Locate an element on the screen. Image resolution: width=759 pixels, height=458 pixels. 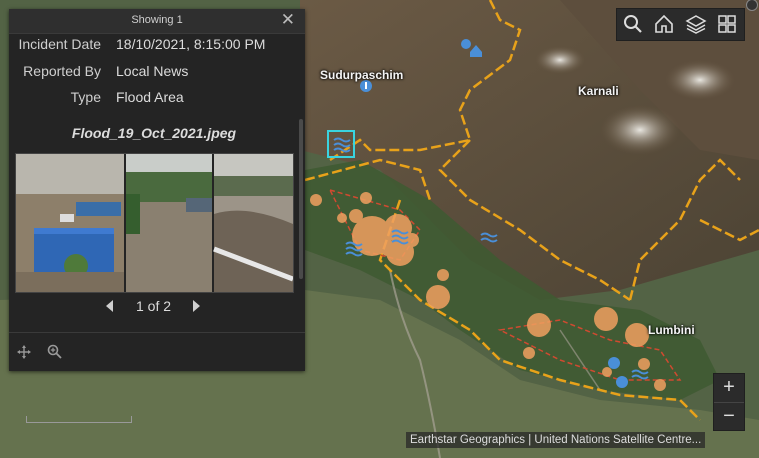
popup-header: Showing 1 ✕ is located at coordinates (157, 21).